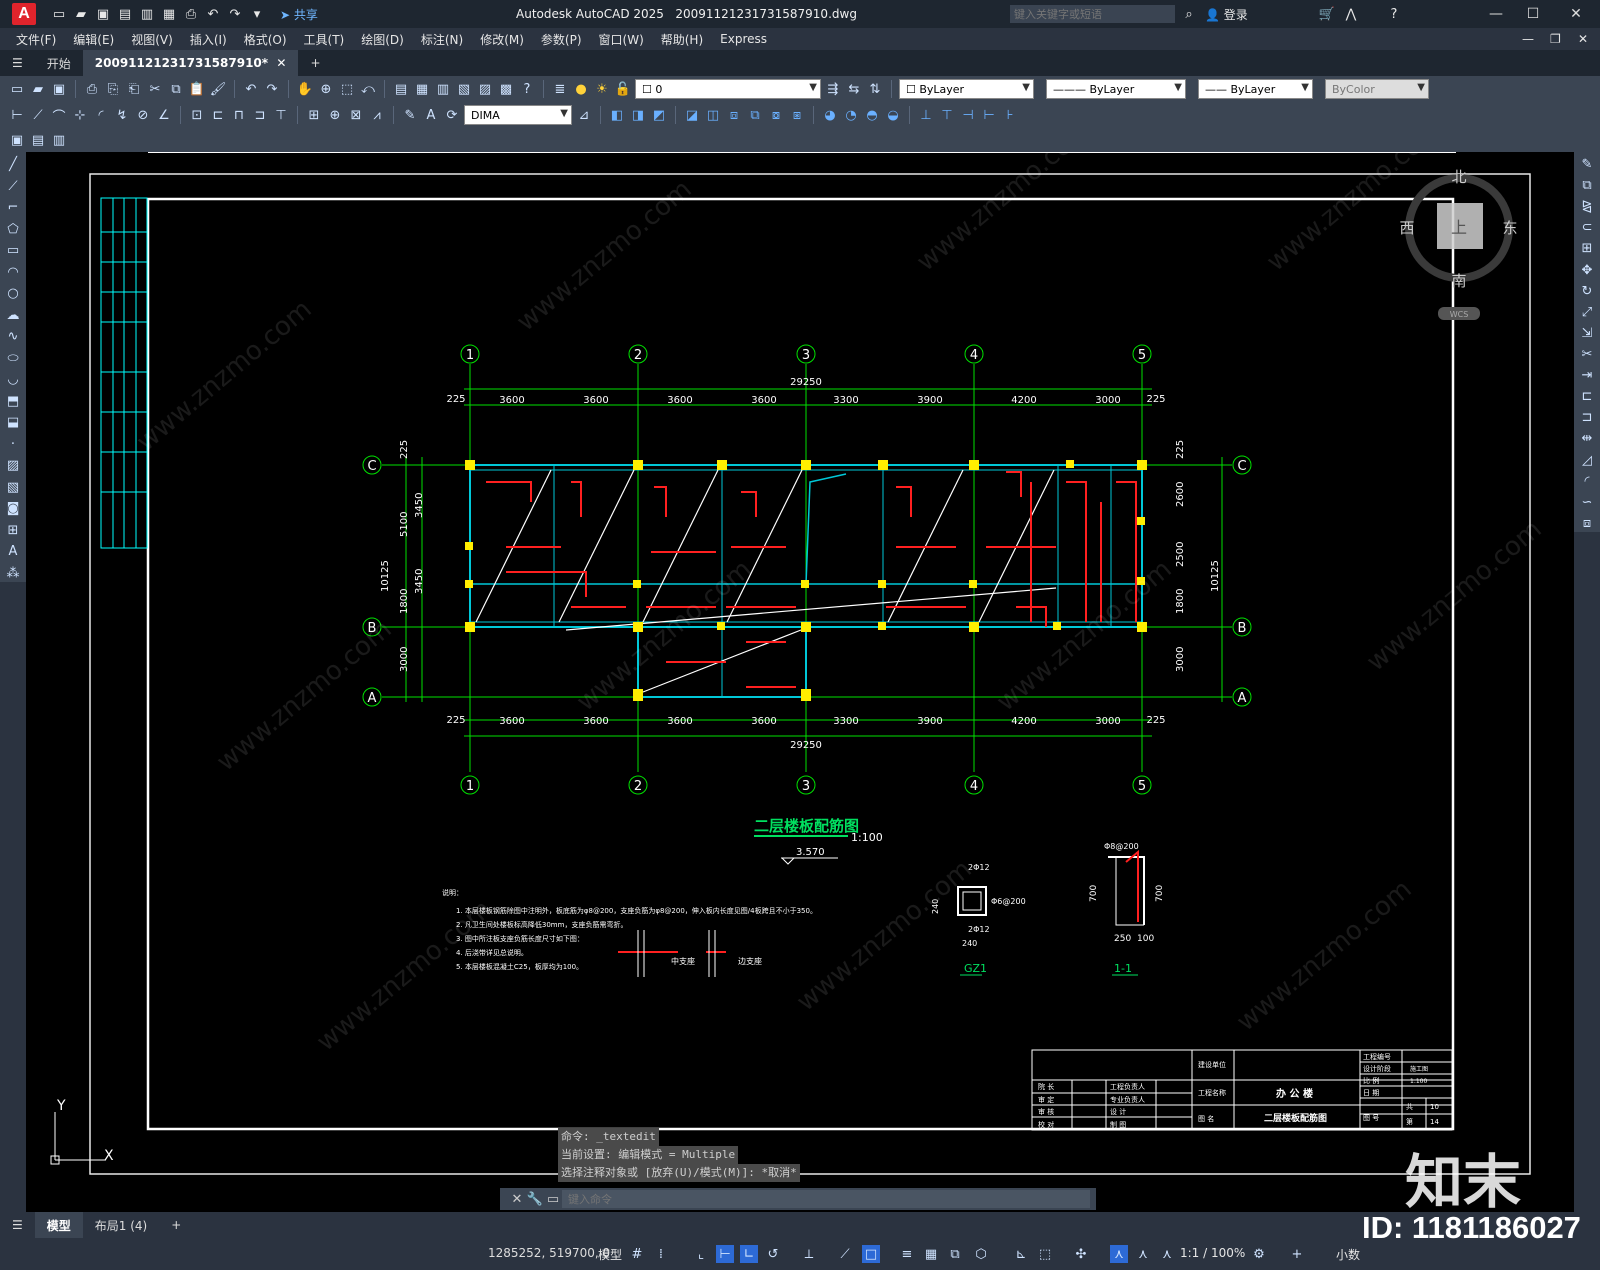  Describe the element at coordinates (208, 39) in the screenshot. I see `menu-insert: 插入(I)` at that location.